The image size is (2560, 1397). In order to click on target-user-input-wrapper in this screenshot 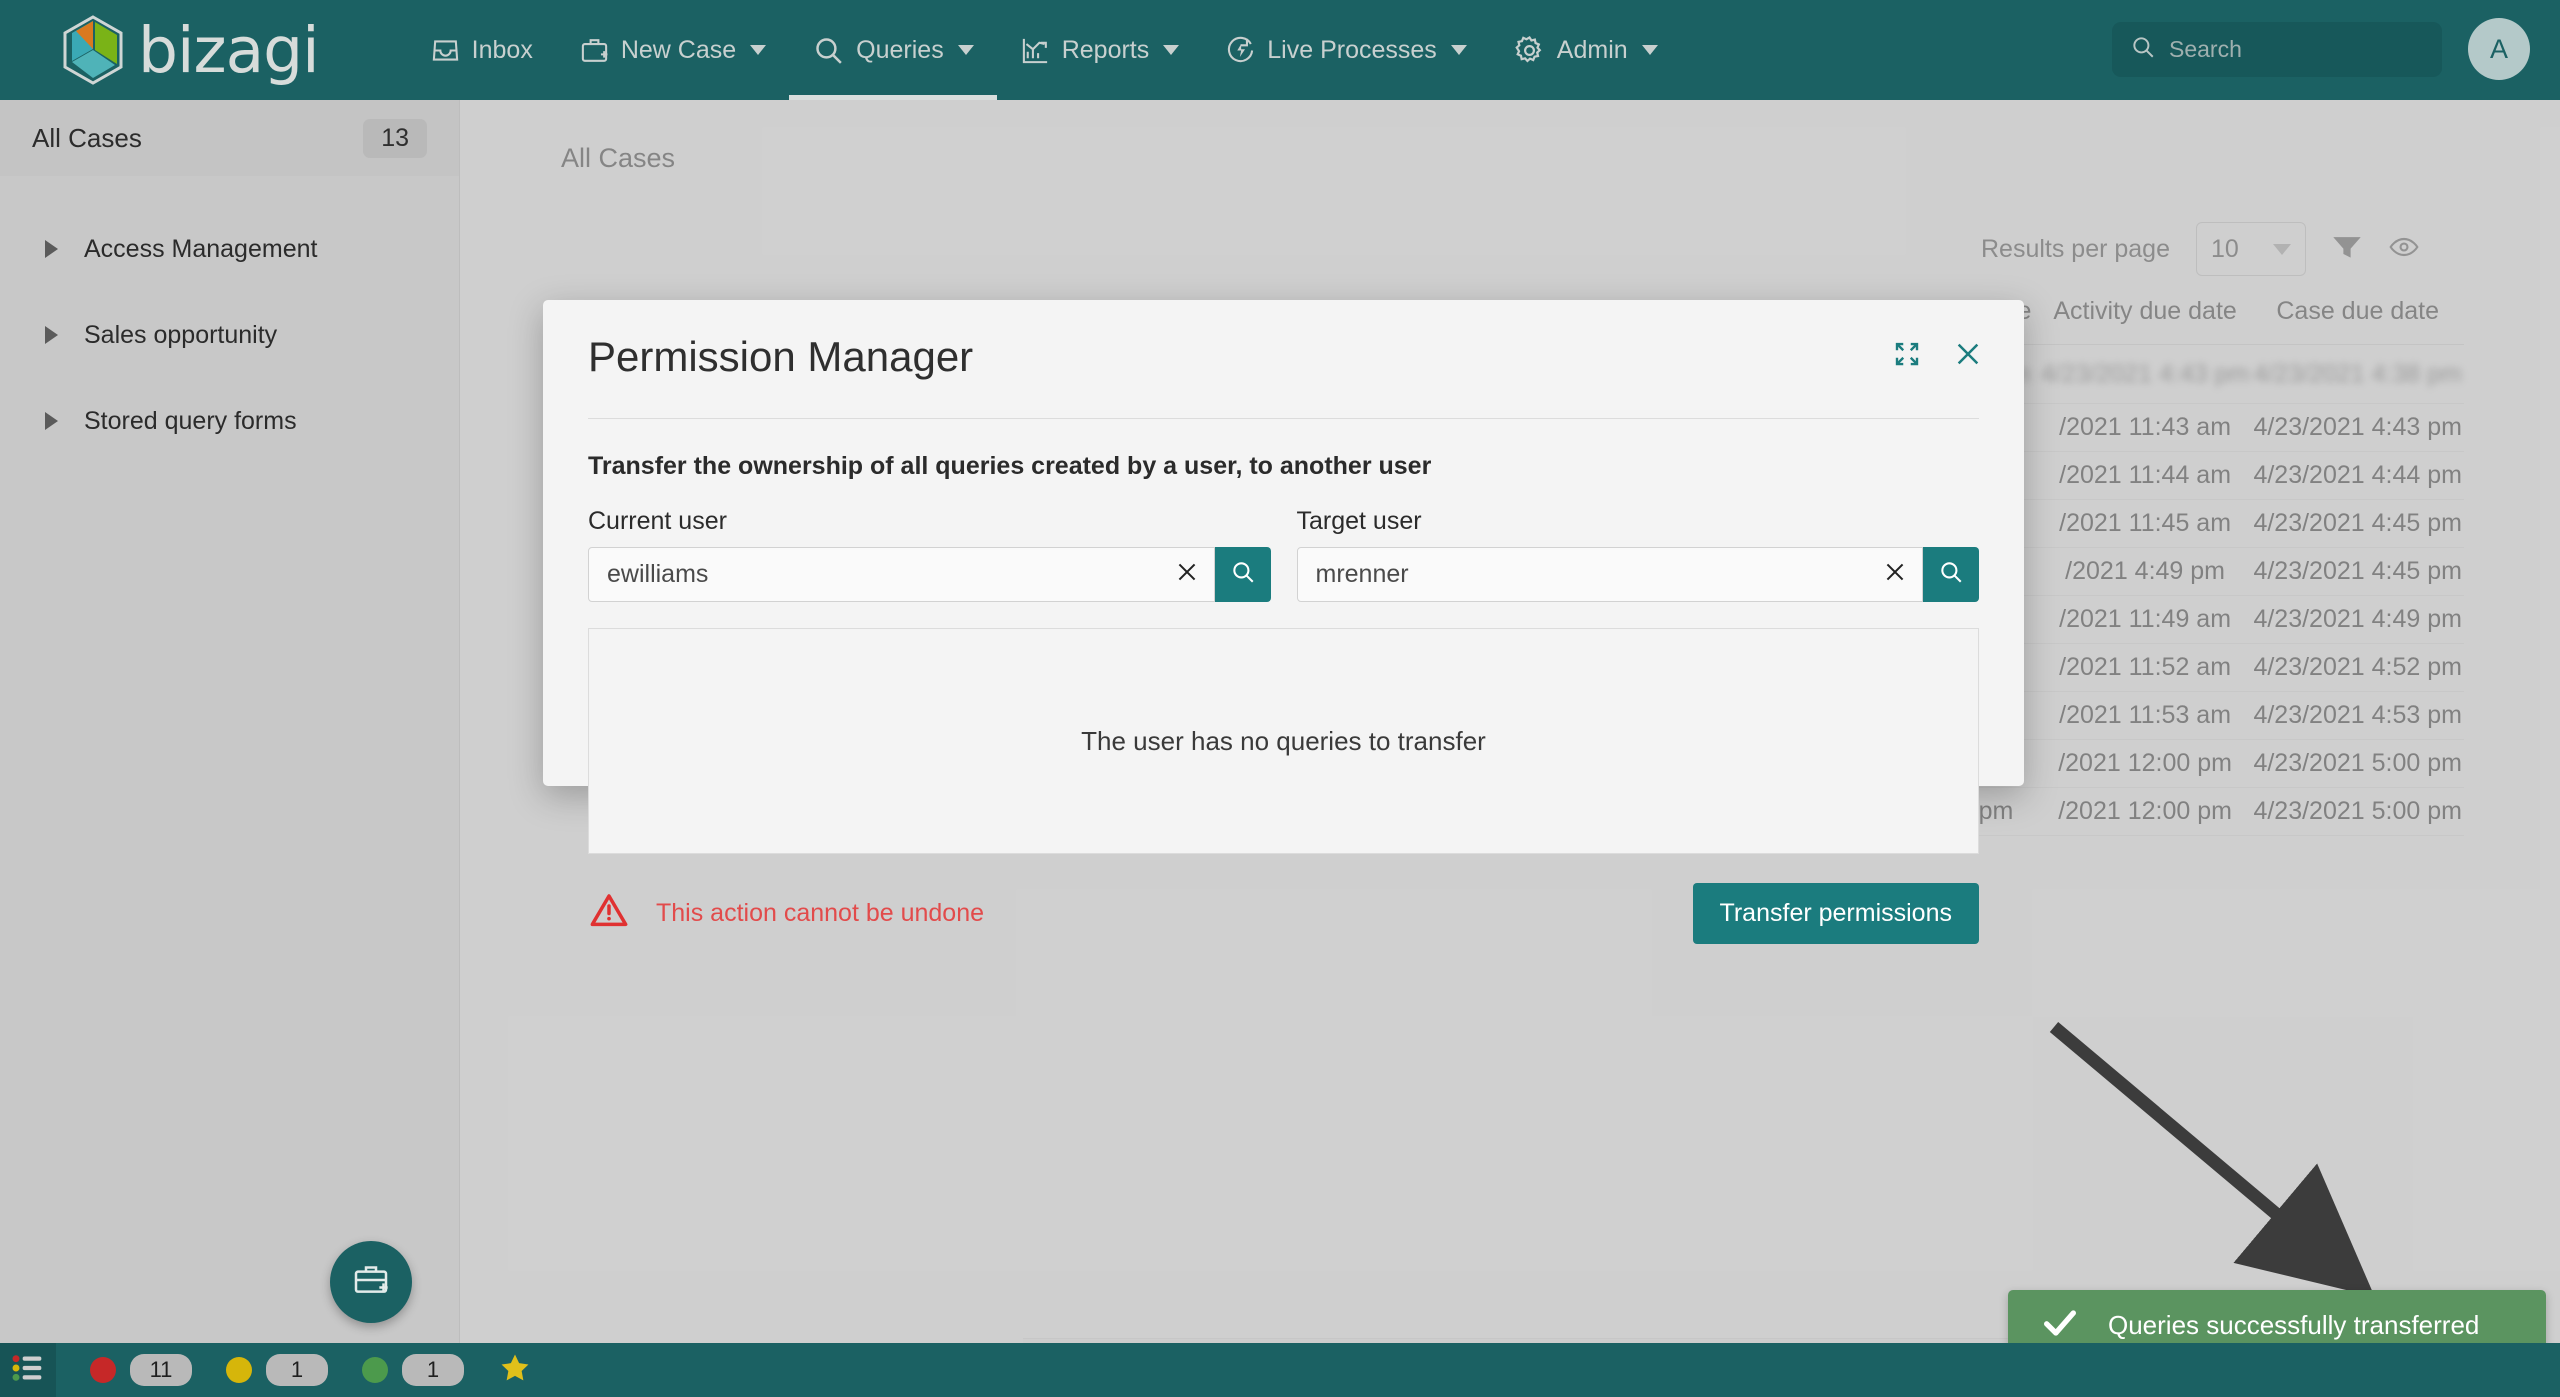, I will do `click(1609, 574)`.